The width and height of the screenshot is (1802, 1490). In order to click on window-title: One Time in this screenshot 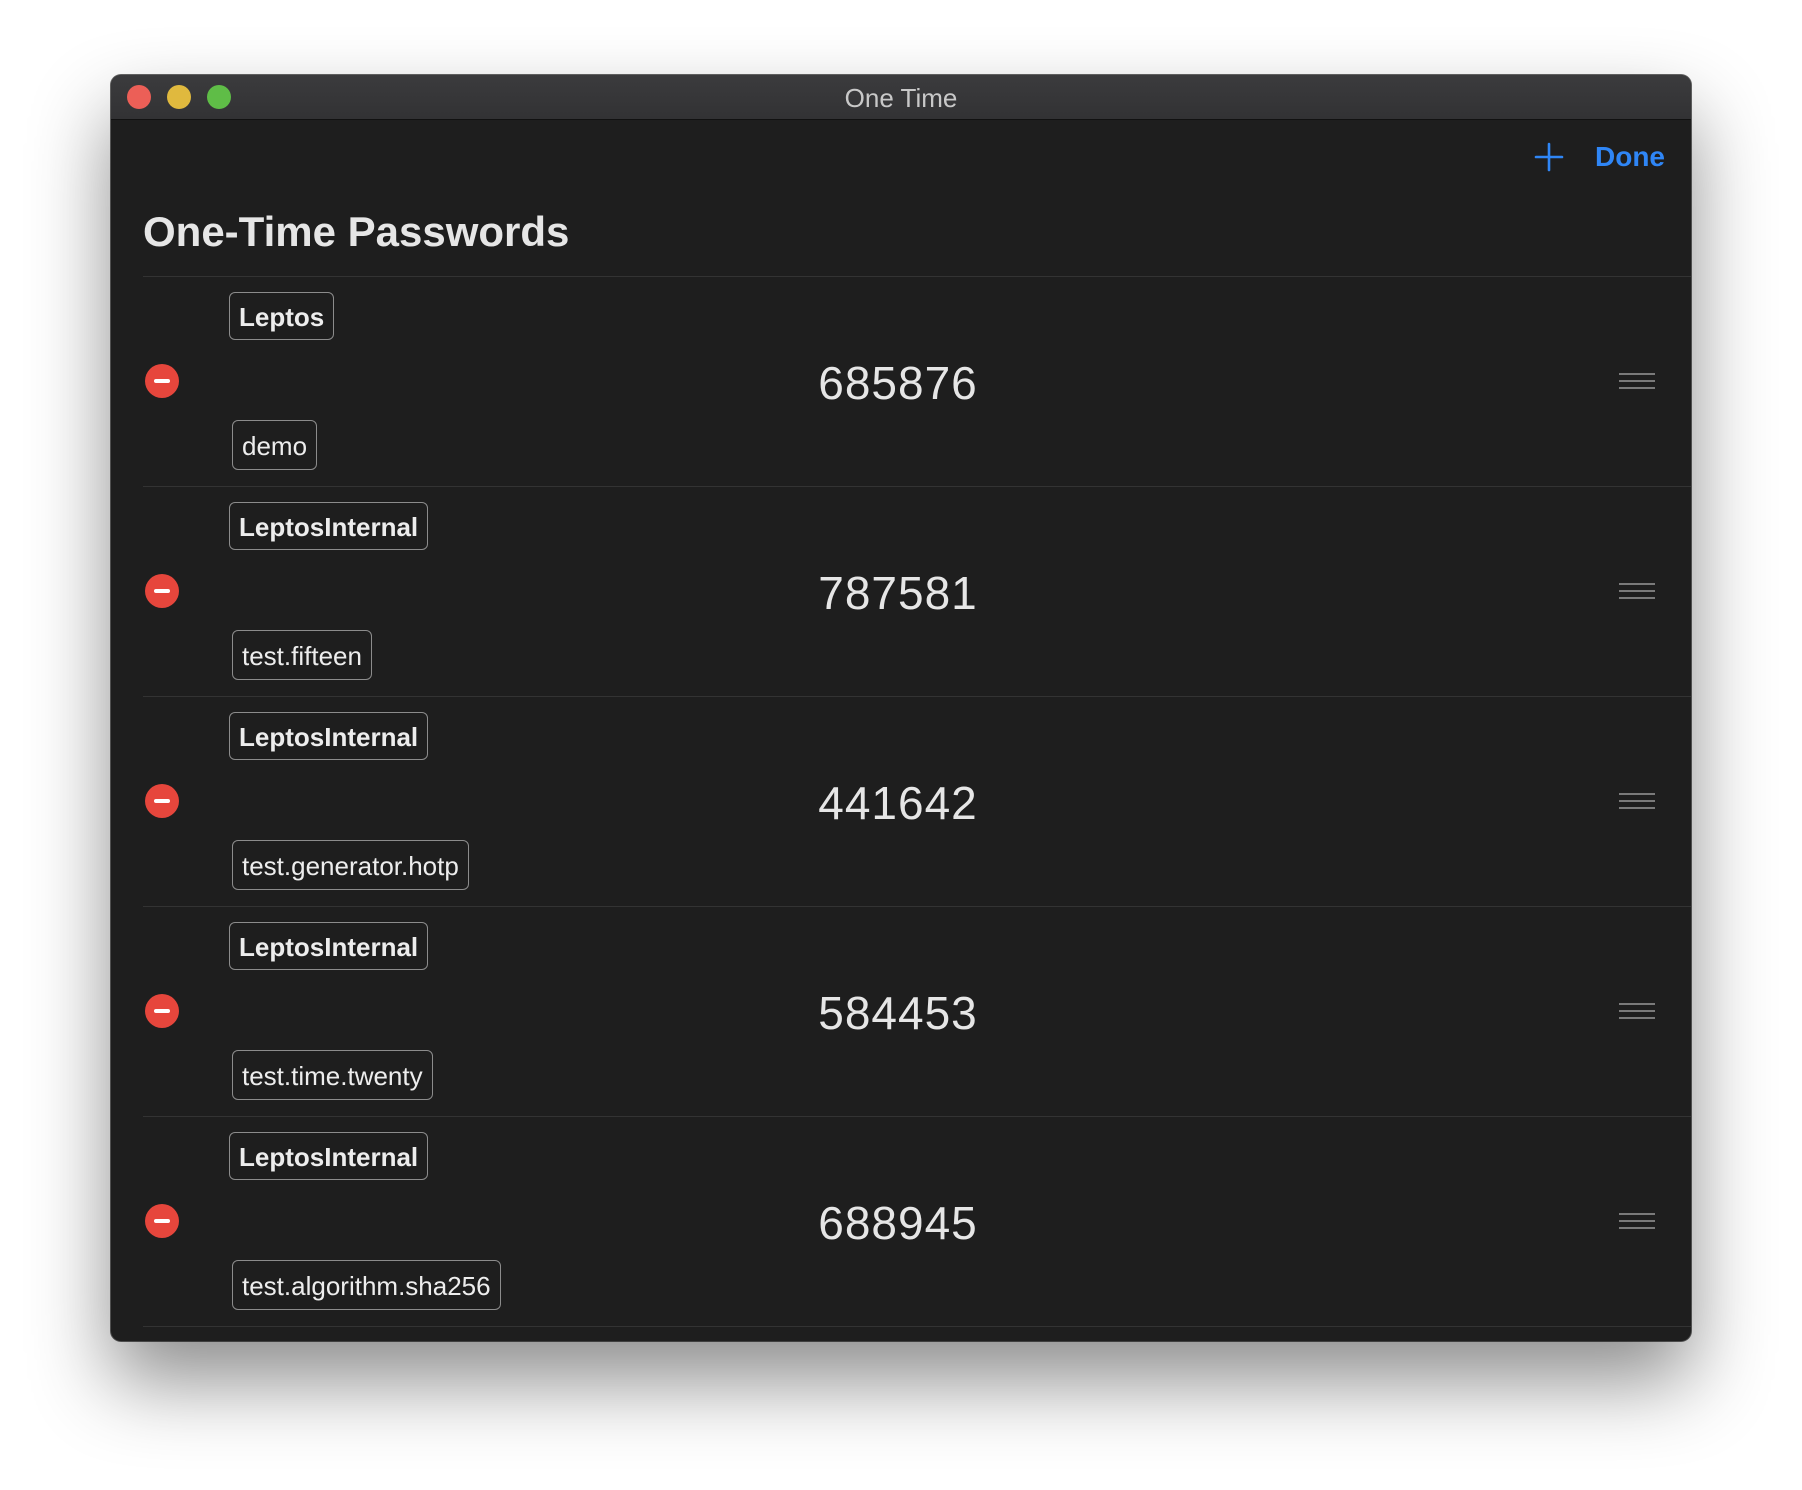, I will do `click(901, 98)`.